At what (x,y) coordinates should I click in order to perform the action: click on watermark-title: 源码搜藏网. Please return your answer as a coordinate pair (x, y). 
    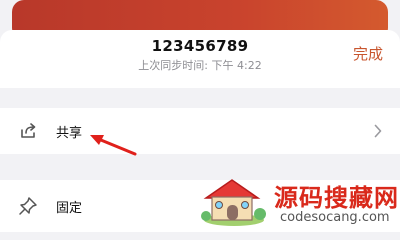
    Looking at the image, I should click on (336, 198).